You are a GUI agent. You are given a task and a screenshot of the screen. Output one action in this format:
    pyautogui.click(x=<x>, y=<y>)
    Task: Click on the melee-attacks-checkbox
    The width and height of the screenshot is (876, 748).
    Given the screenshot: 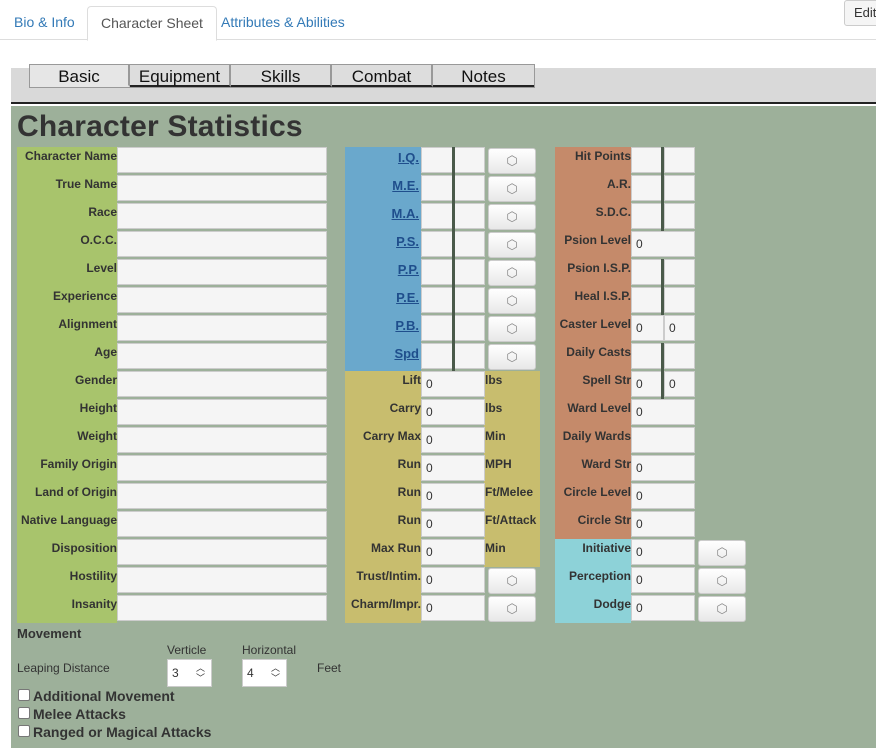 What is the action you would take?
    pyautogui.click(x=24, y=713)
    